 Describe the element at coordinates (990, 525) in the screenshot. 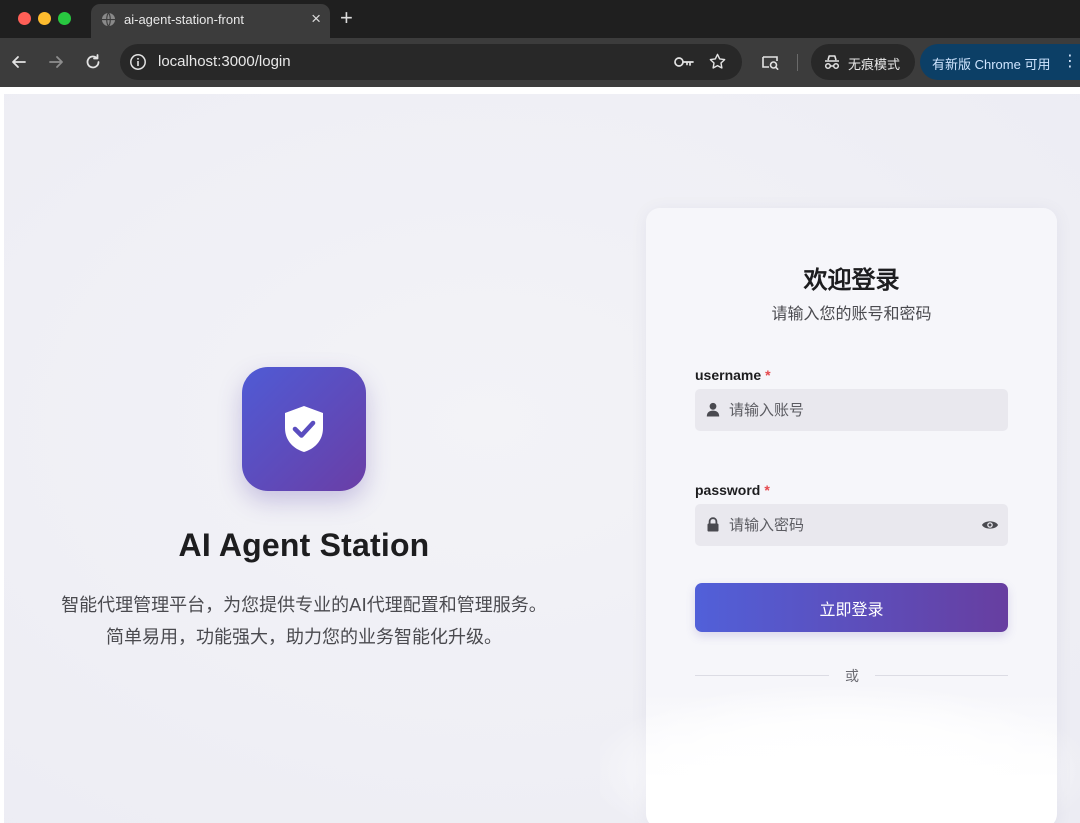

I see `eye-icon` at that location.